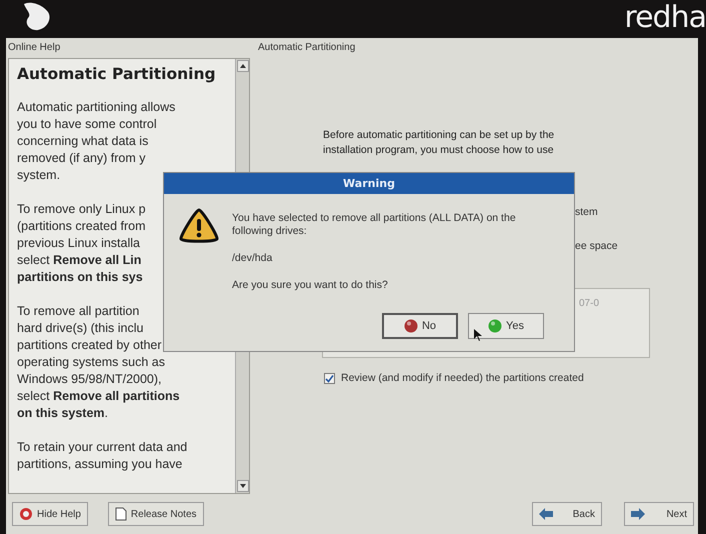 The width and height of the screenshot is (706, 534). I want to click on help-text-line: partitions, assuming you have, so click(100, 464).